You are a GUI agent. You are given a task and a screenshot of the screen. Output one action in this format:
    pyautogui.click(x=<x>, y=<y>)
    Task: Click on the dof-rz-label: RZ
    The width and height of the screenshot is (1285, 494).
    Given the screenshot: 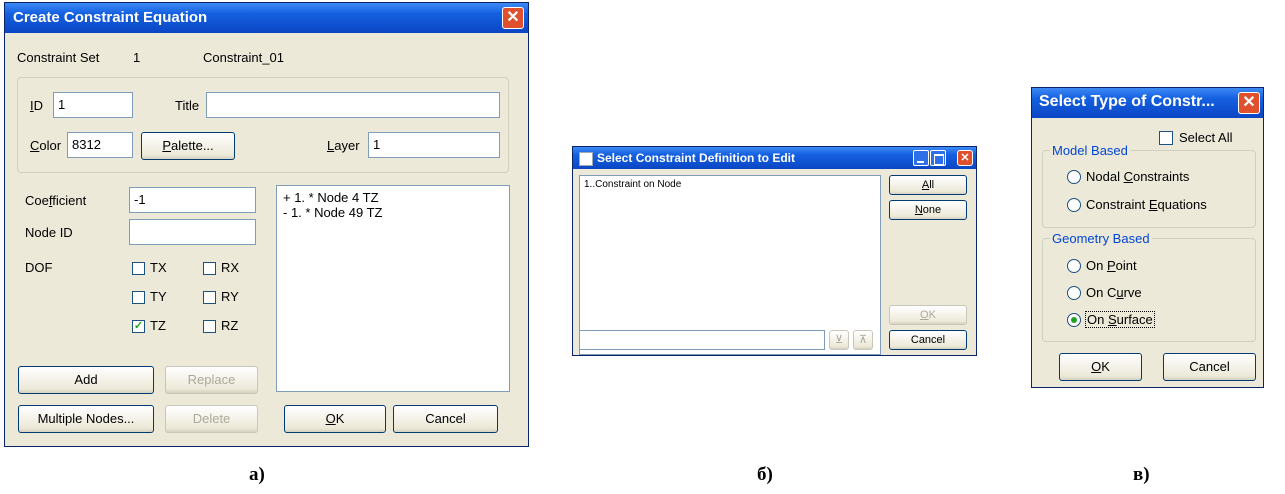 What is the action you would take?
    pyautogui.click(x=230, y=325)
    